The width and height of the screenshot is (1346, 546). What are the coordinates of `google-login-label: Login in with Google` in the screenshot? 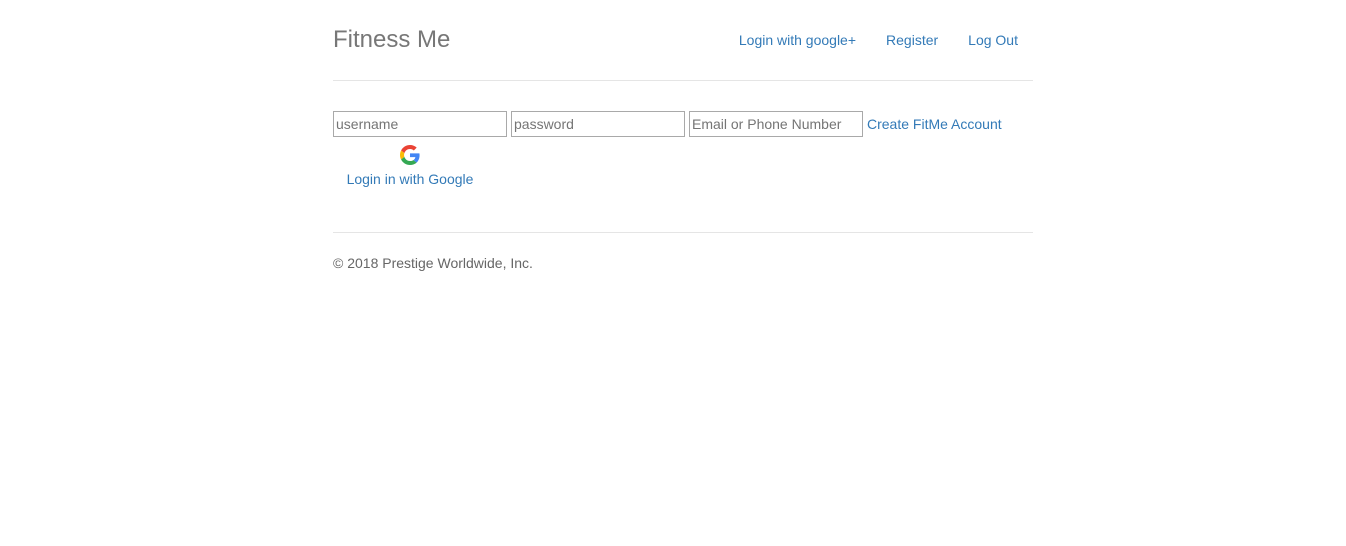 It's located at (410, 179).